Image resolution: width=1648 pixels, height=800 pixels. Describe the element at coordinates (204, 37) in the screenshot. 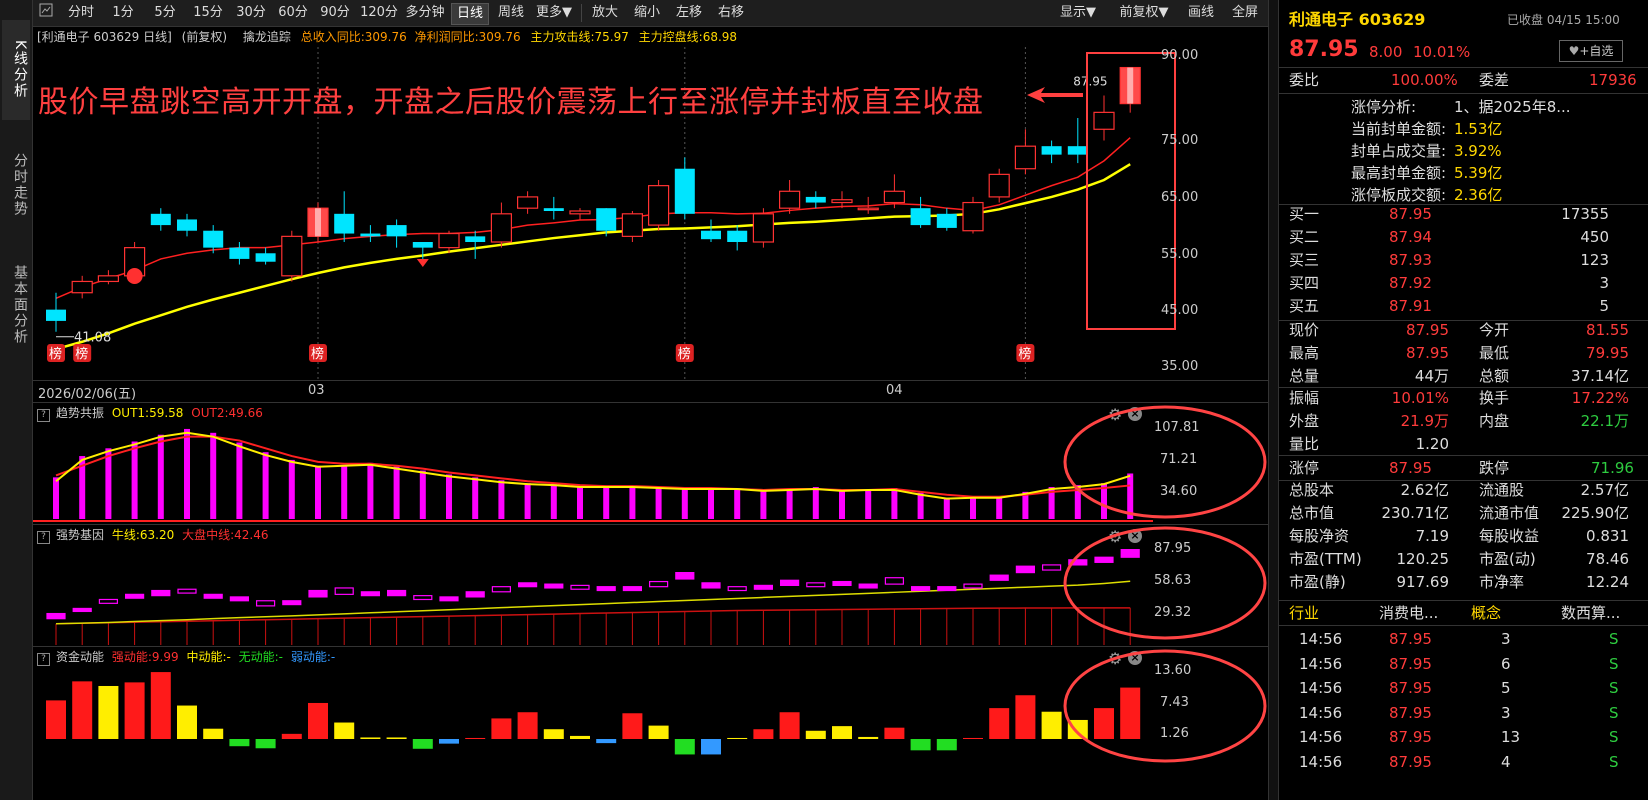

I see `adjust-label: (前复权)` at that location.